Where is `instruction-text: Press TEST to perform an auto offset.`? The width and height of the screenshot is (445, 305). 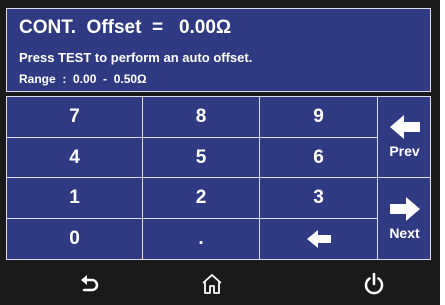 instruction-text: Press TEST to perform an auto offset. is located at coordinates (136, 57).